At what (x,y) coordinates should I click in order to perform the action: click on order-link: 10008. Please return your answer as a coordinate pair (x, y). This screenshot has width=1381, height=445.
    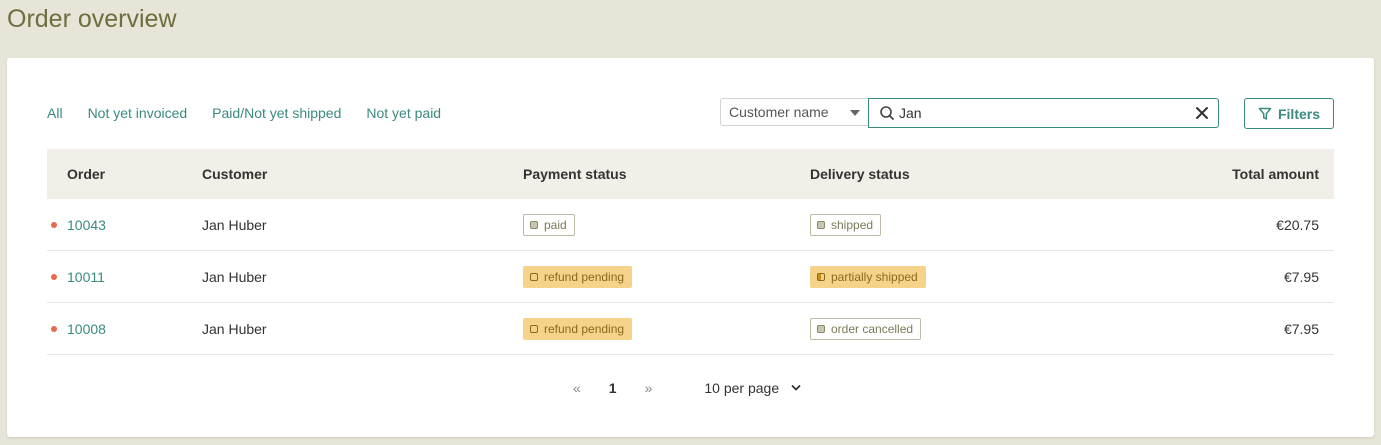
    Looking at the image, I should click on (86, 329).